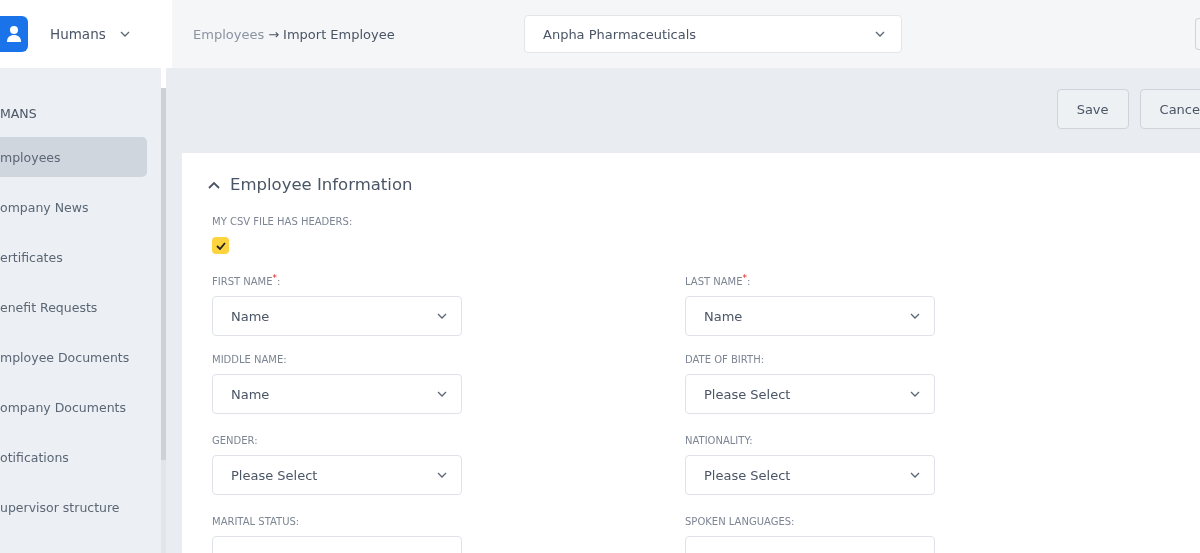 This screenshot has width=1200, height=553. I want to click on field-label: DATE OF BIRTH:, so click(725, 359).